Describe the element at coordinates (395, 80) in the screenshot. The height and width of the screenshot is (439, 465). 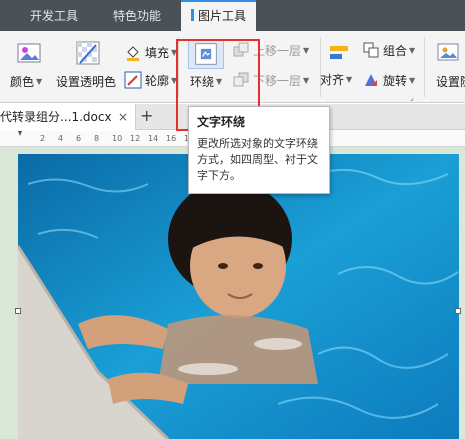
I see `rotate-button-label: 旋转` at that location.